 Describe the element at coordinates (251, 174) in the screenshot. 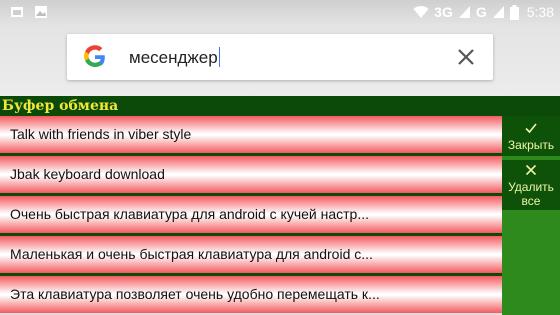

I see `clipboard-item: Jbak keyboard download` at that location.